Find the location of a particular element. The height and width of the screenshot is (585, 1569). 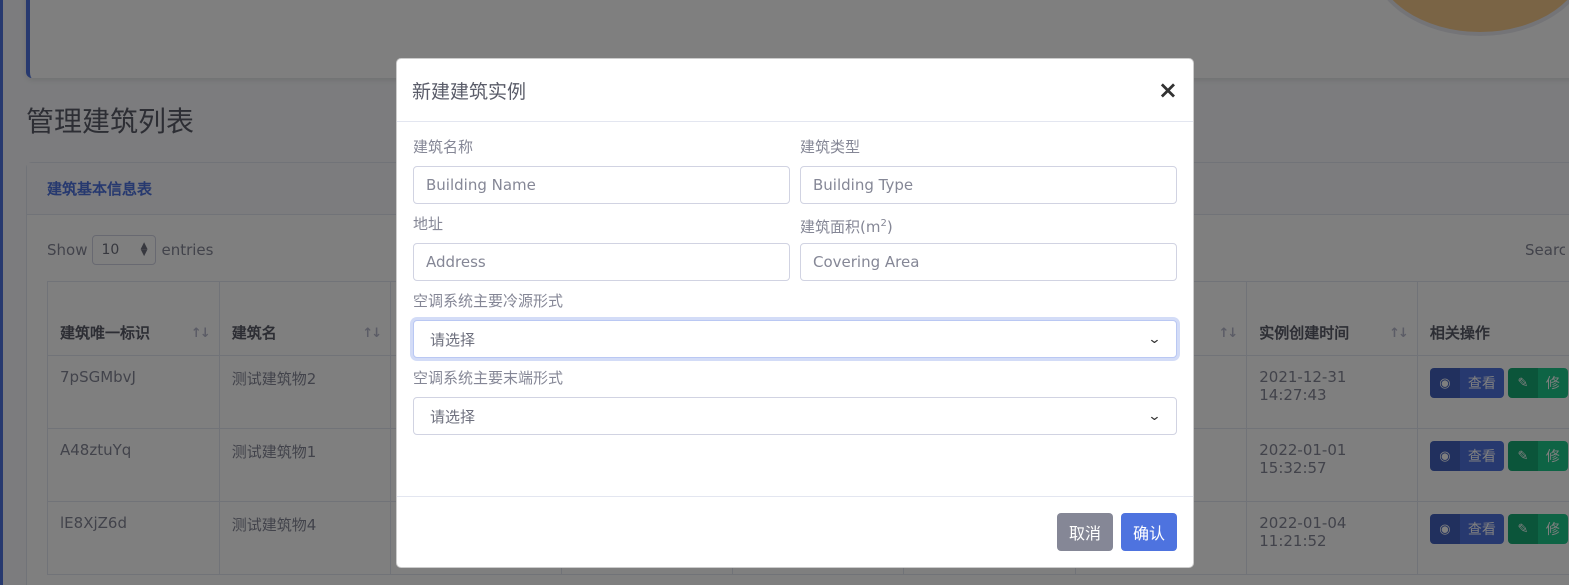

terminal-label: 空调系统主要末端形式 is located at coordinates (488, 378).